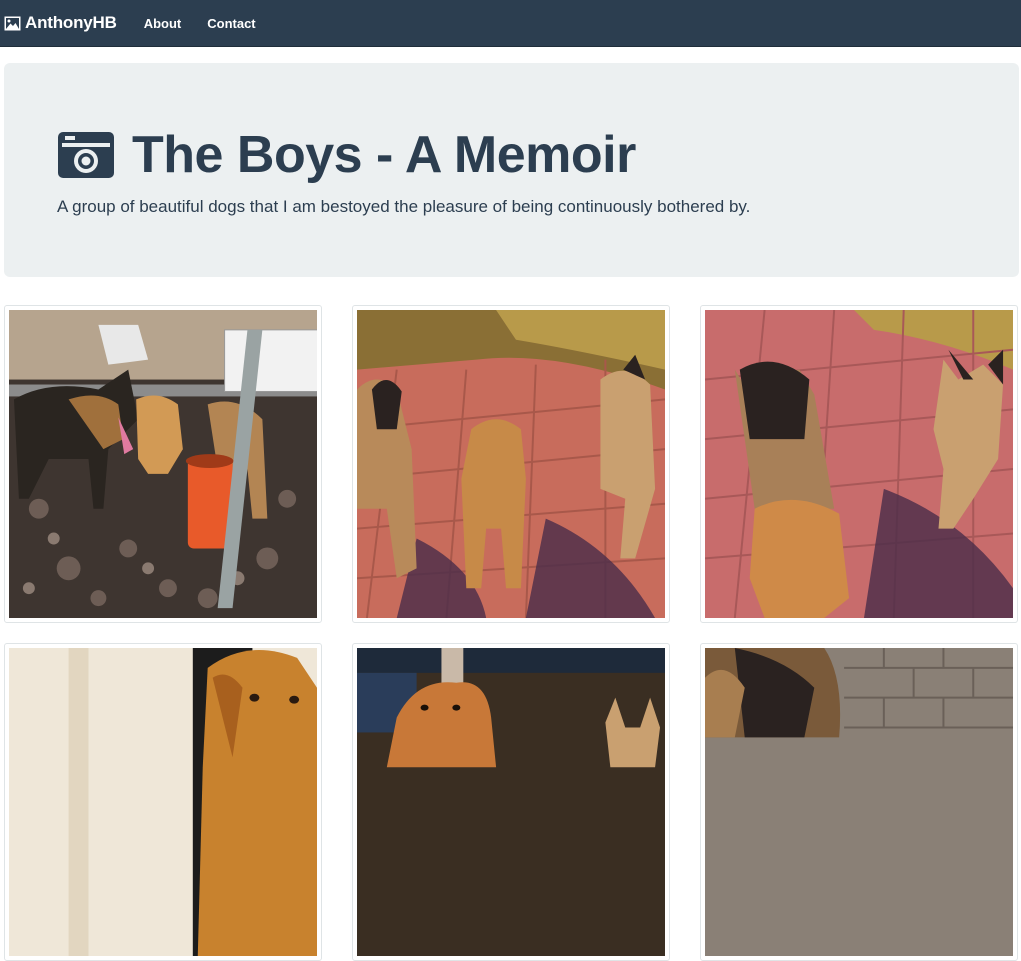  Describe the element at coordinates (12, 23) in the screenshot. I see `picture-icon` at that location.